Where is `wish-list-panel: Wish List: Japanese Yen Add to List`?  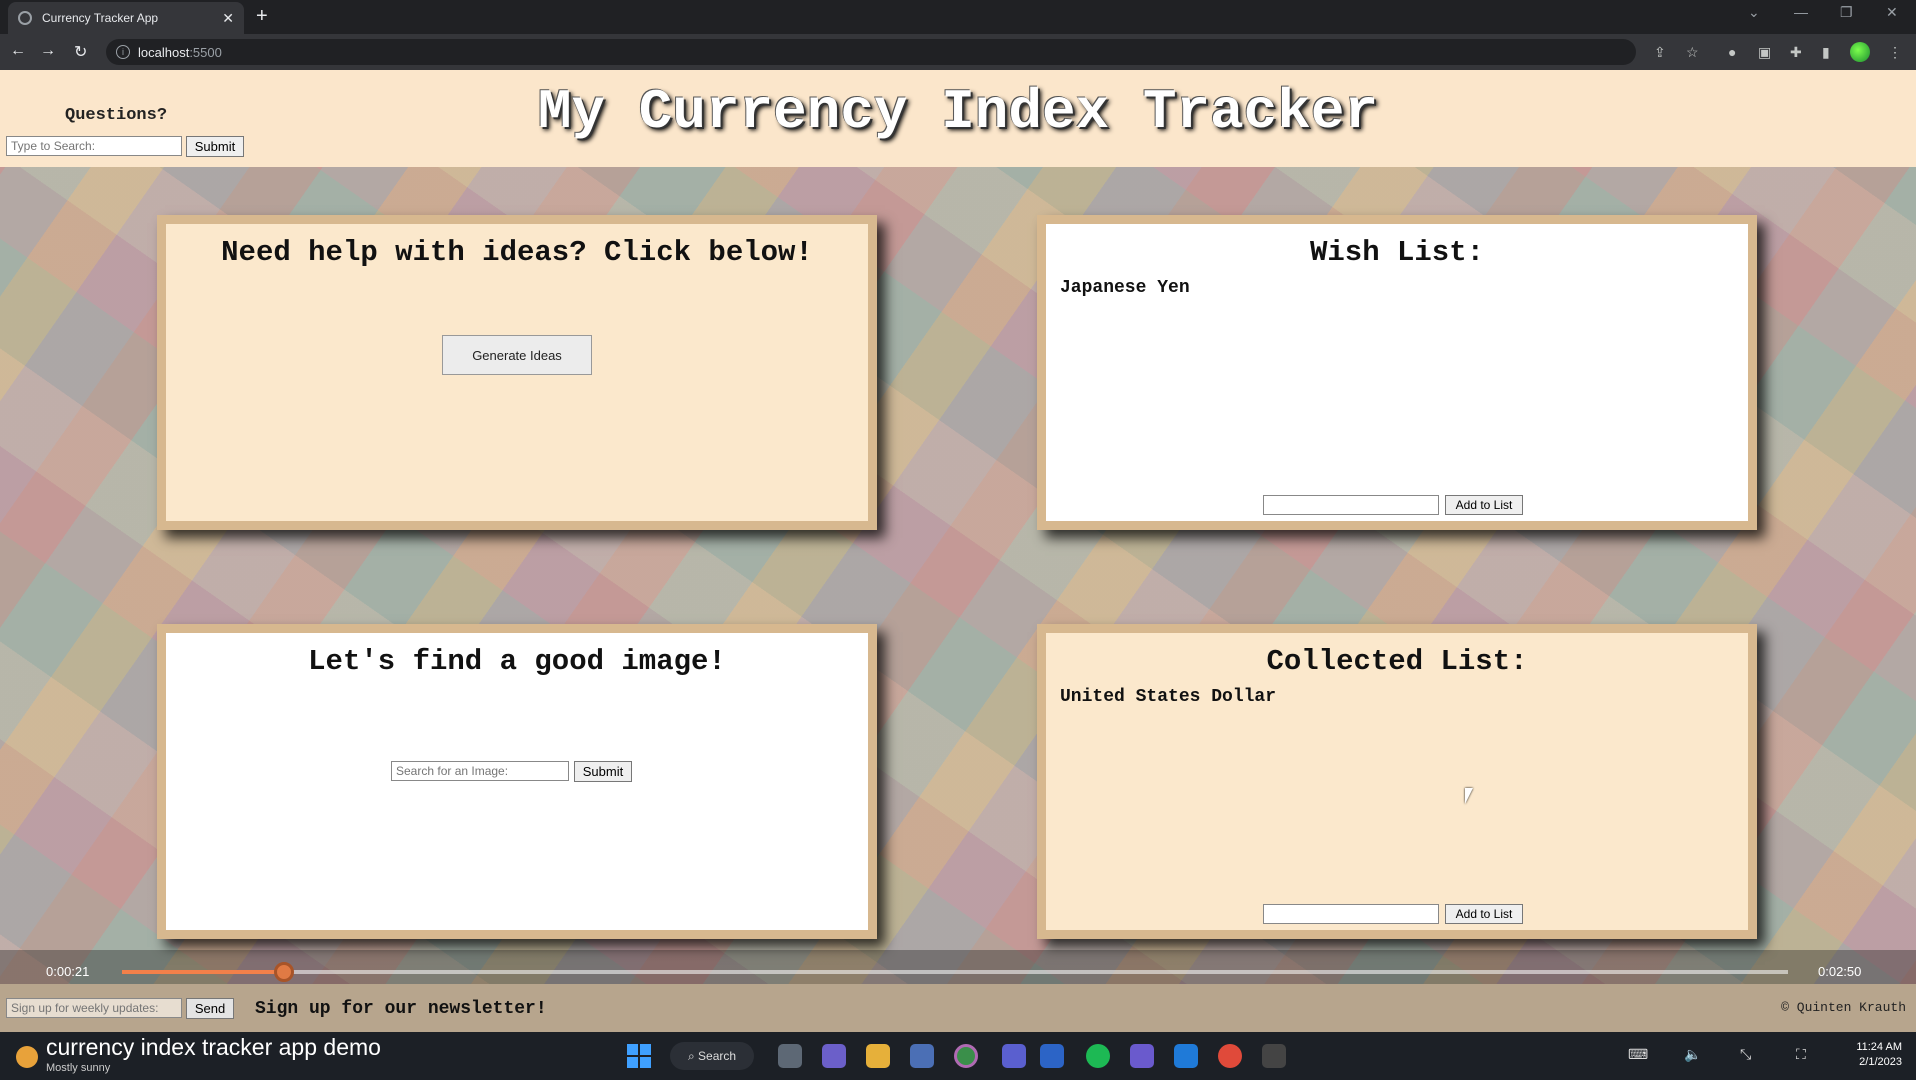
wish-list-panel: Wish List: Japanese Yen Add to List is located at coordinates (1397, 372).